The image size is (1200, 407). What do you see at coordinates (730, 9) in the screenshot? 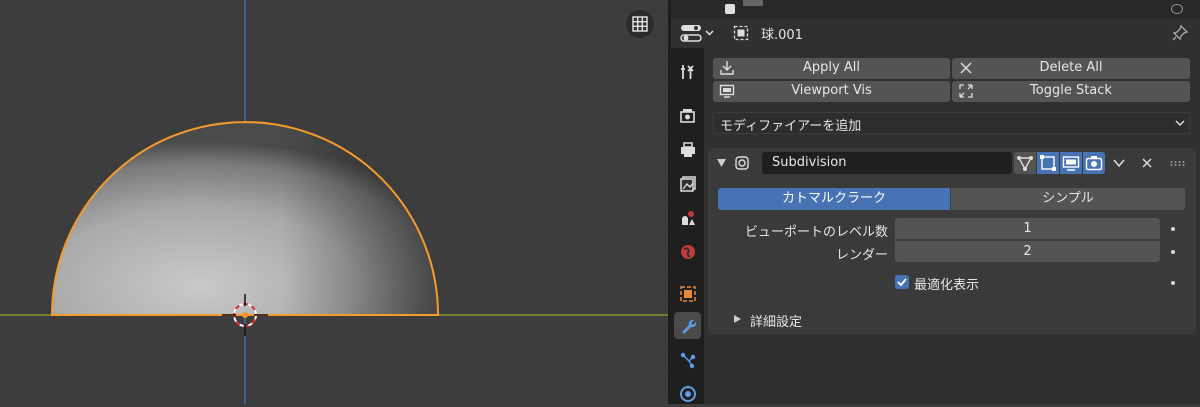
I see `checkbox-icon` at bounding box center [730, 9].